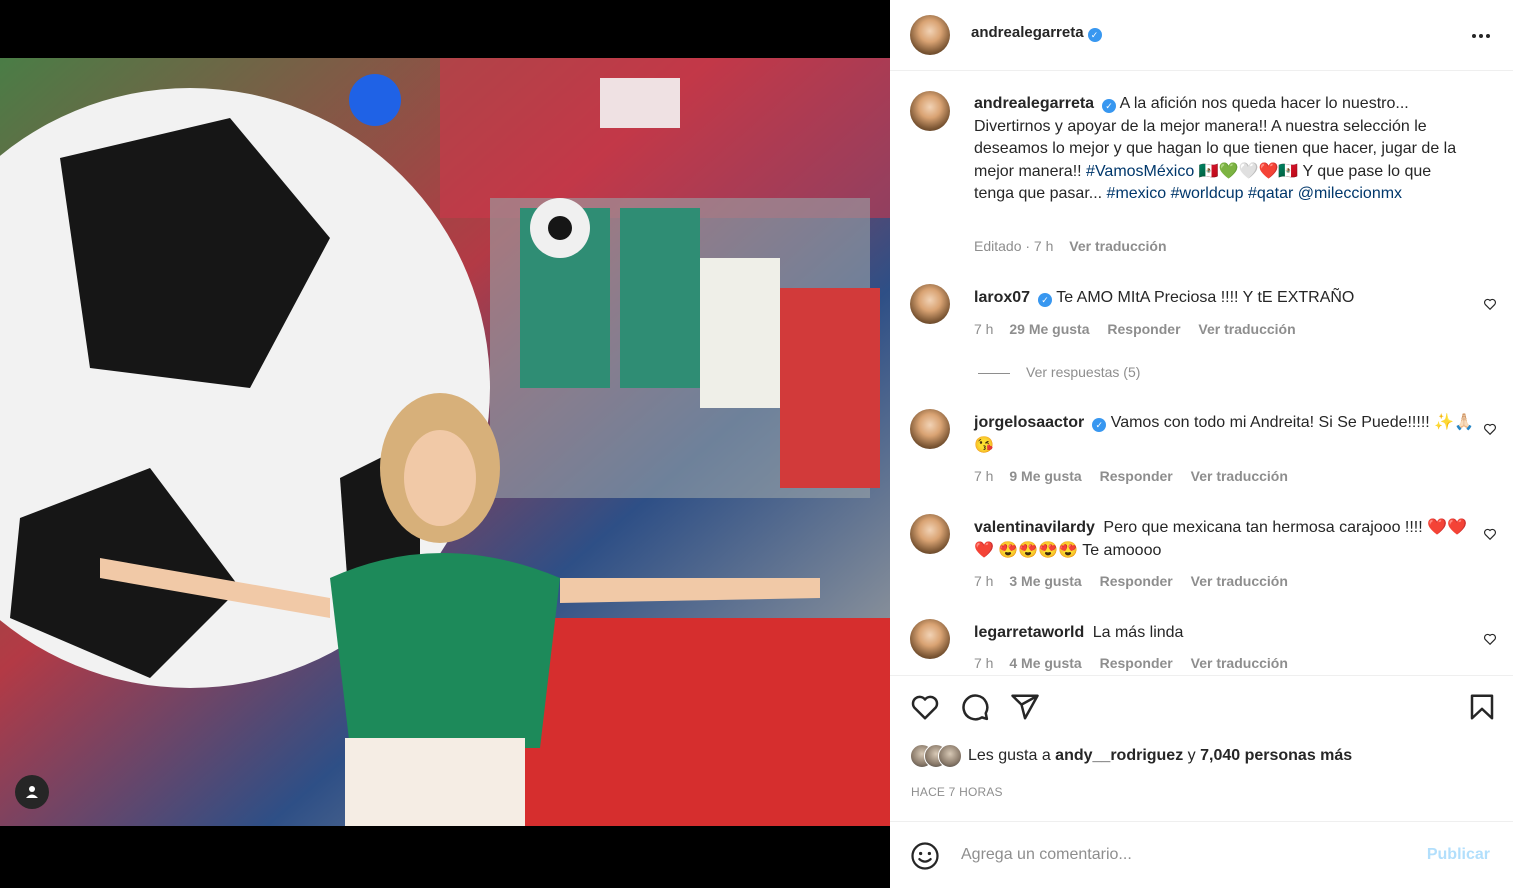 The image size is (1513, 889). I want to click on comment-likes: 4 Me gusta, so click(1045, 663).